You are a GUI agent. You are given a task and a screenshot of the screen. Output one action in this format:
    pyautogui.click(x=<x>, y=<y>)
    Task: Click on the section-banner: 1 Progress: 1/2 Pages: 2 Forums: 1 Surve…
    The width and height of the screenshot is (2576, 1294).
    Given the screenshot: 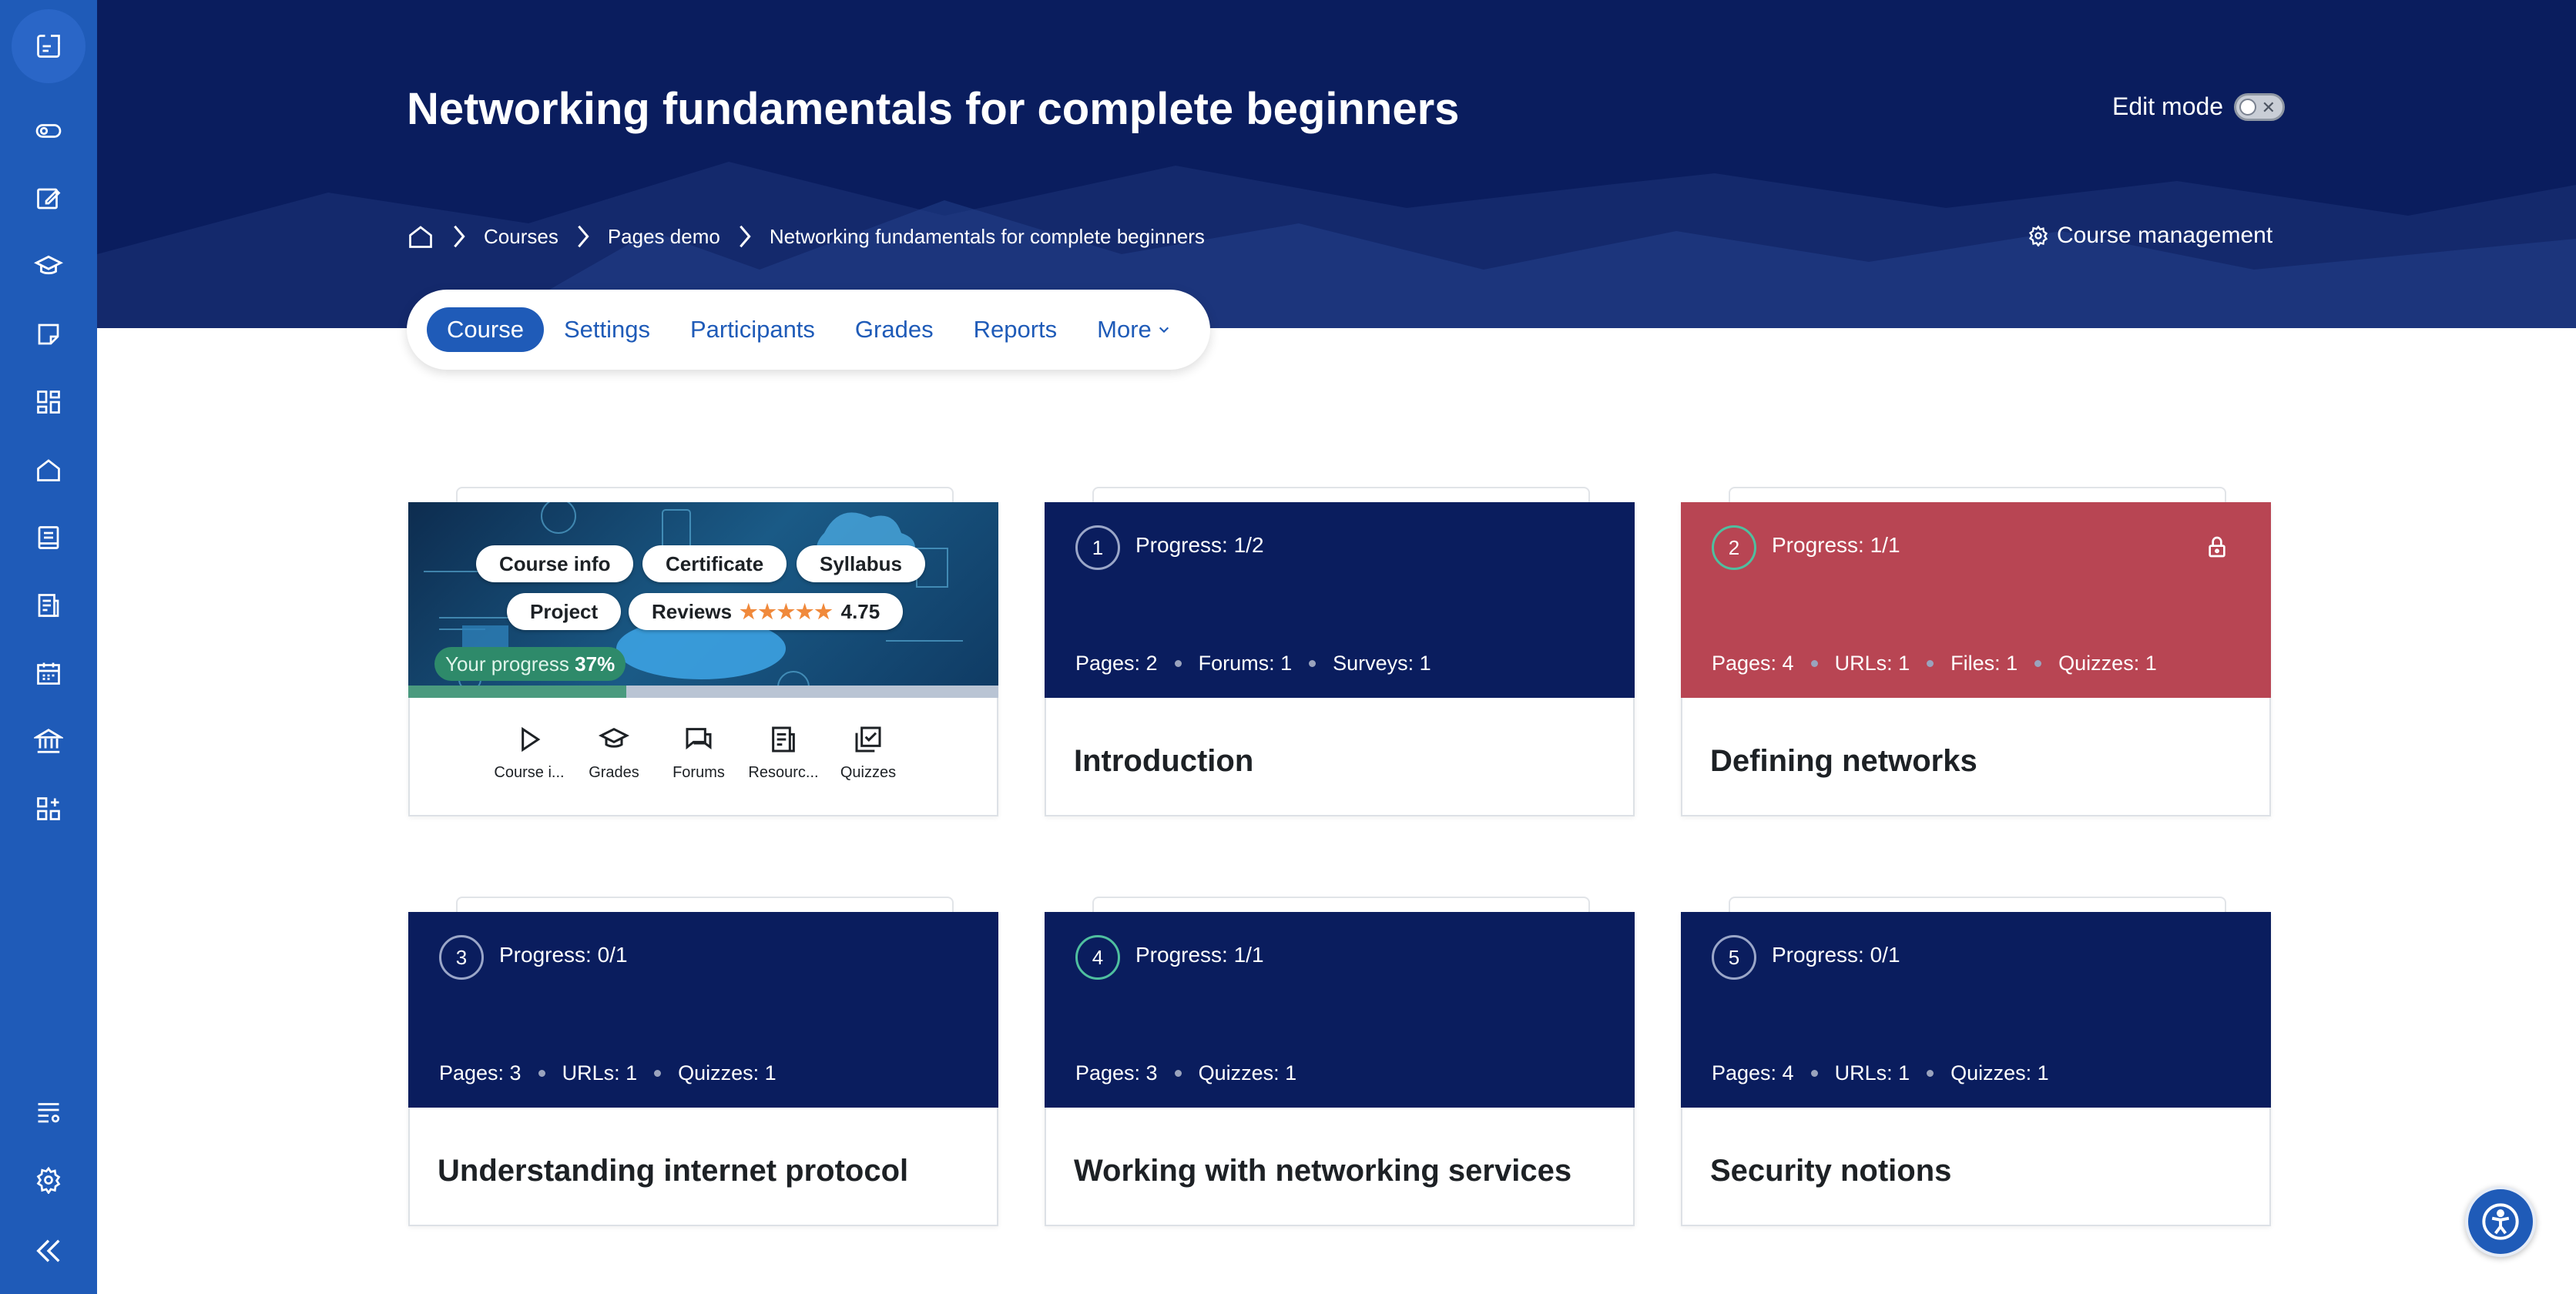 What is the action you would take?
    pyautogui.click(x=1340, y=600)
    